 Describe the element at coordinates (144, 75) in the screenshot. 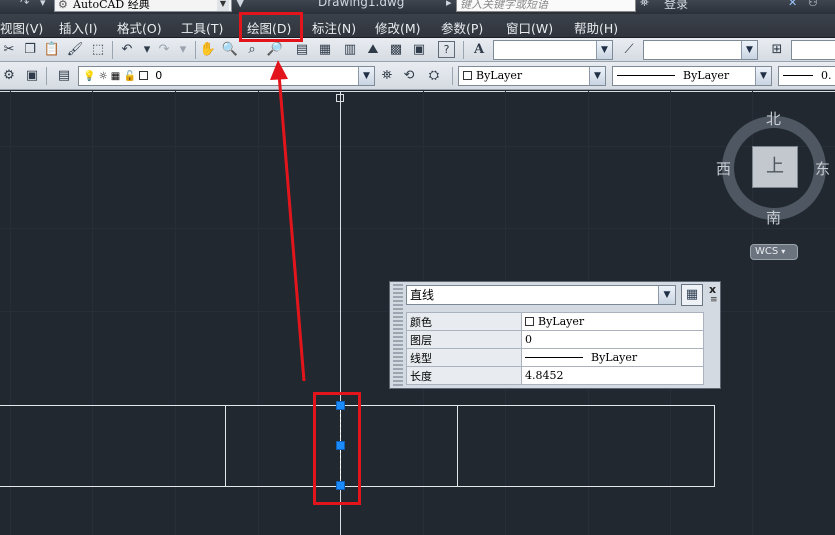

I see `layer-color-swatch` at that location.